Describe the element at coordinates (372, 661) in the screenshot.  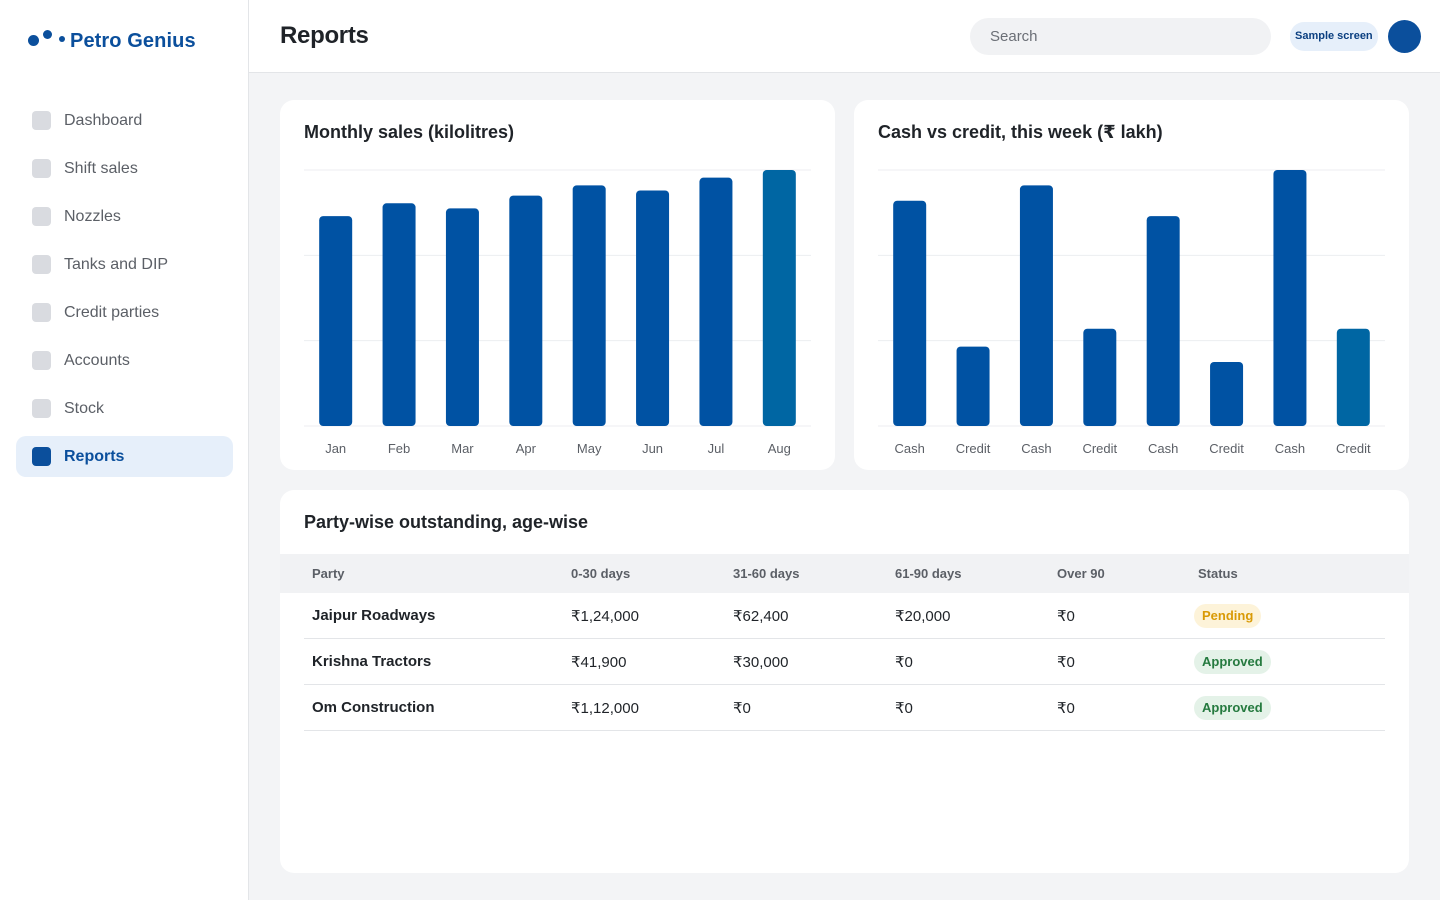
I see `party-name: Krishna Tractors` at that location.